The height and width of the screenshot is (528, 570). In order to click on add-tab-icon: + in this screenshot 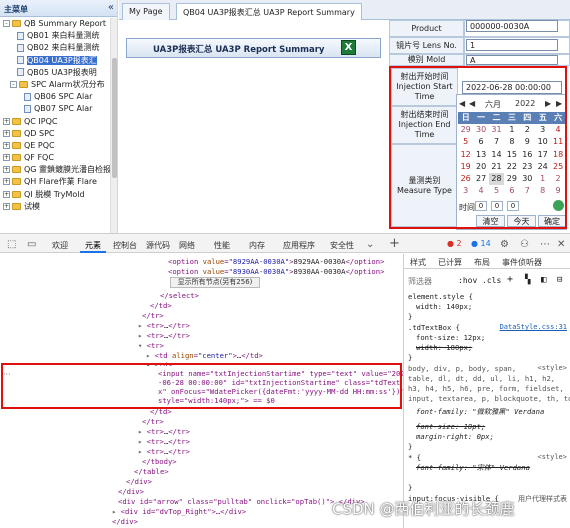, I will do `click(394, 243)`.